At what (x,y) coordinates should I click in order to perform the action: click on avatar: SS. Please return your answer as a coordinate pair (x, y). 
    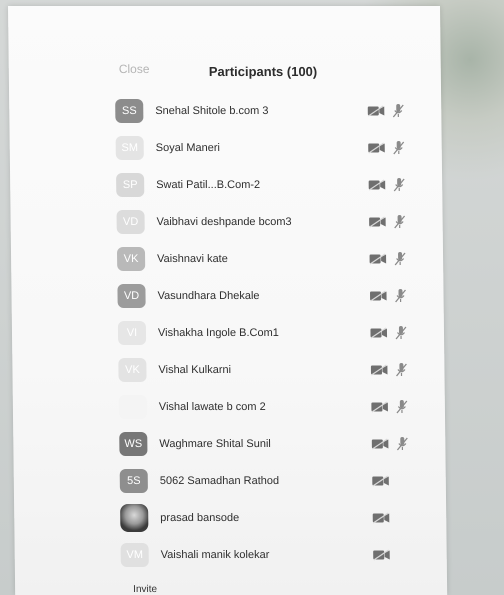
    Looking at the image, I should click on (129, 110).